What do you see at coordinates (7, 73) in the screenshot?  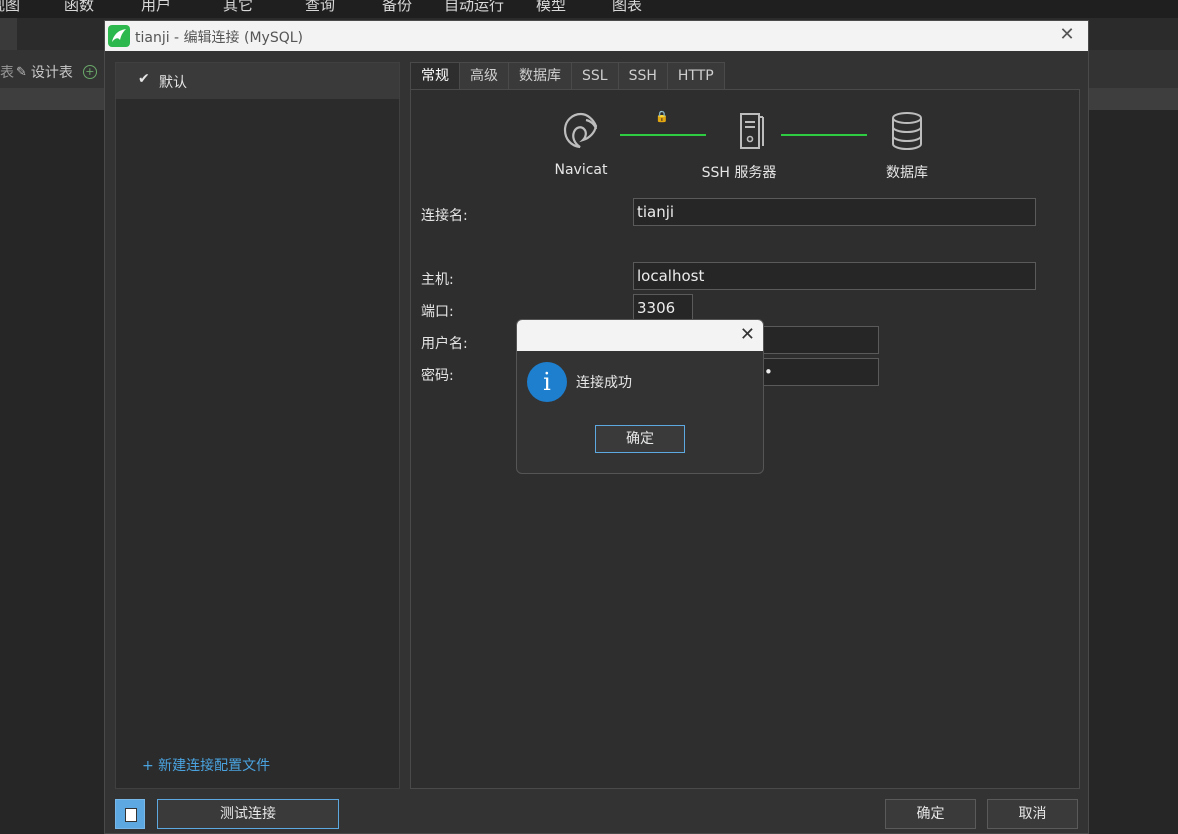 I see `separator-icon: 表` at bounding box center [7, 73].